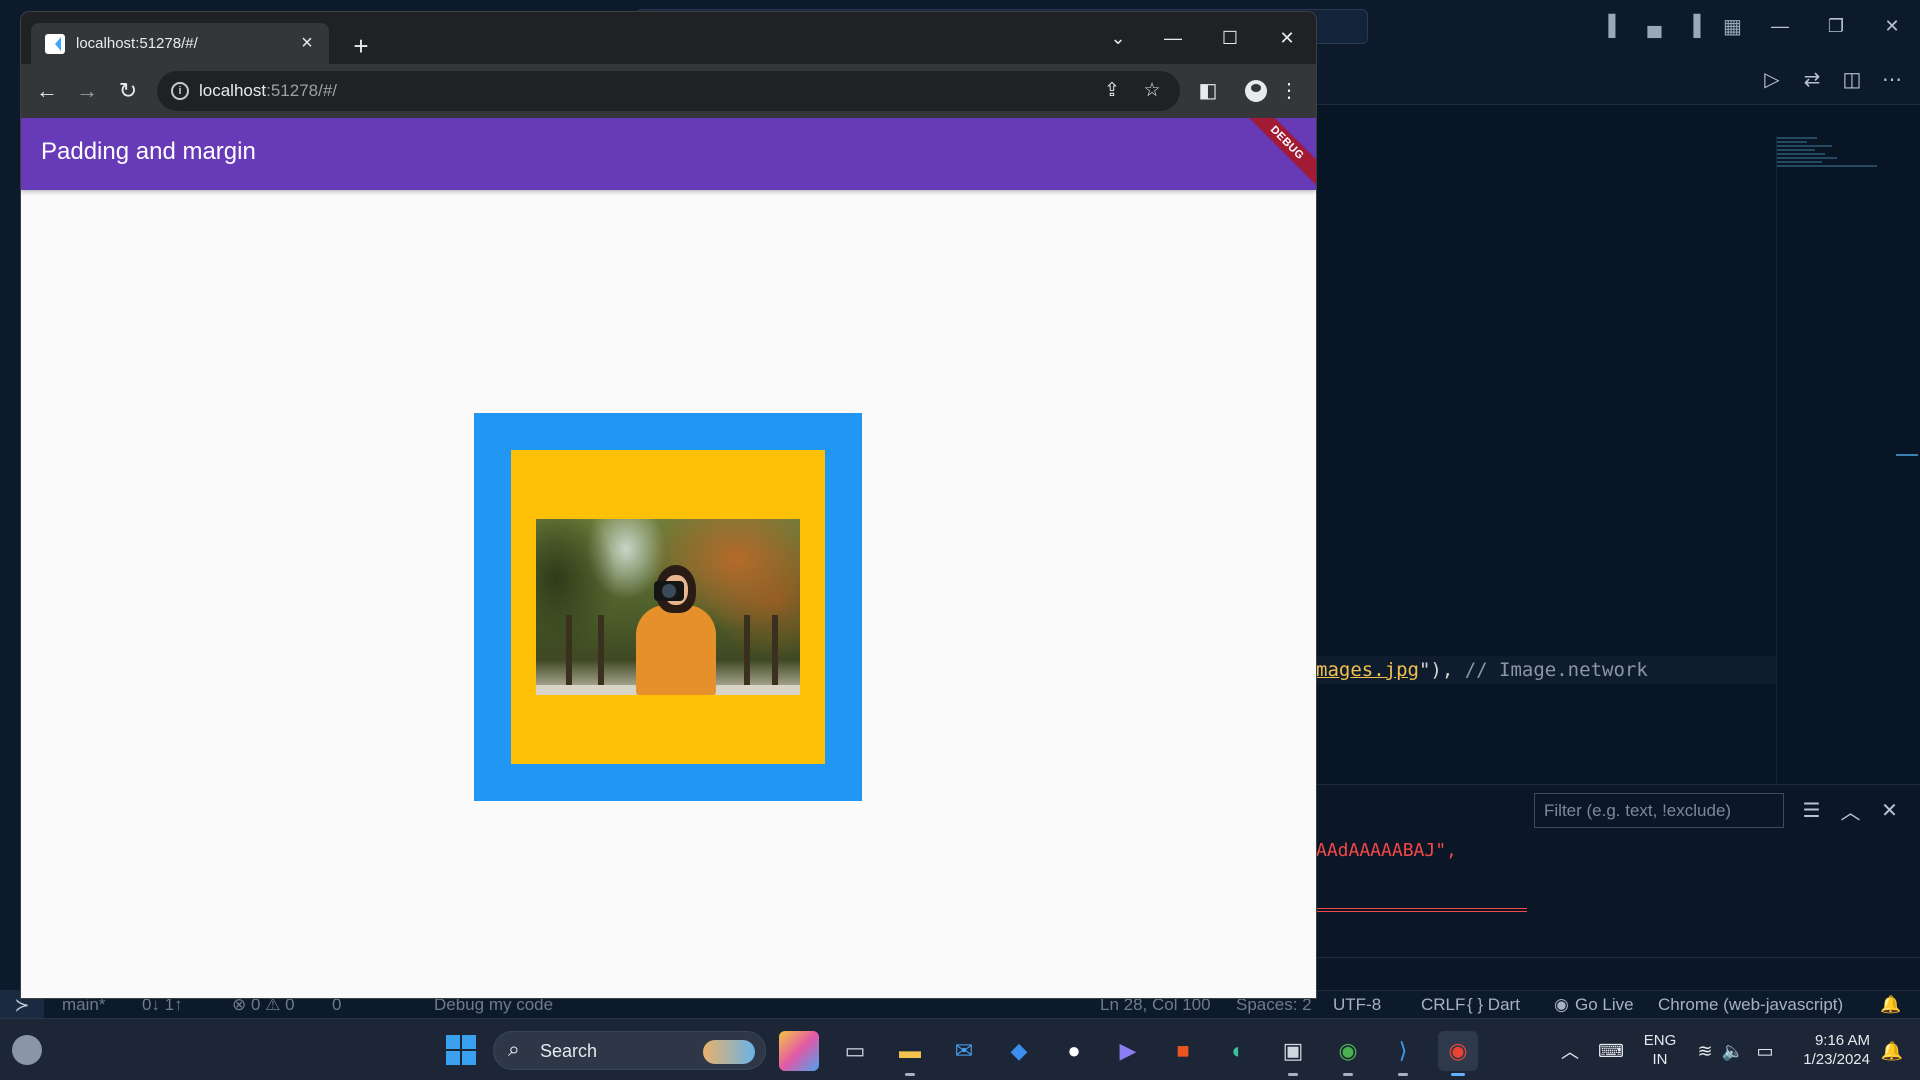  Describe the element at coordinates (162, 1005) in the screenshot. I see `status-sync: 0↓ 1↑` at that location.